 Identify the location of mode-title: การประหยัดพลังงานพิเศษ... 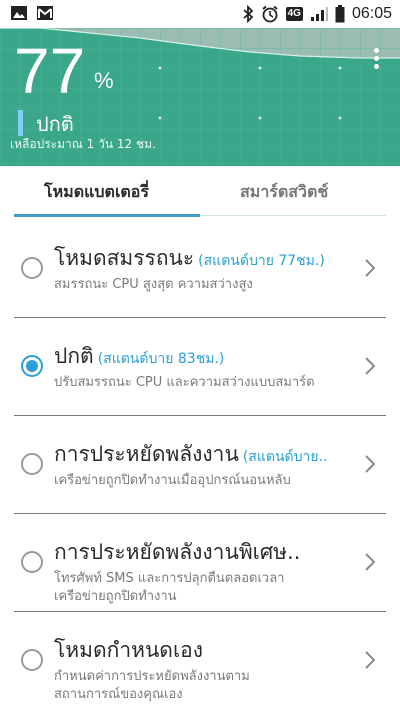
(204, 552).